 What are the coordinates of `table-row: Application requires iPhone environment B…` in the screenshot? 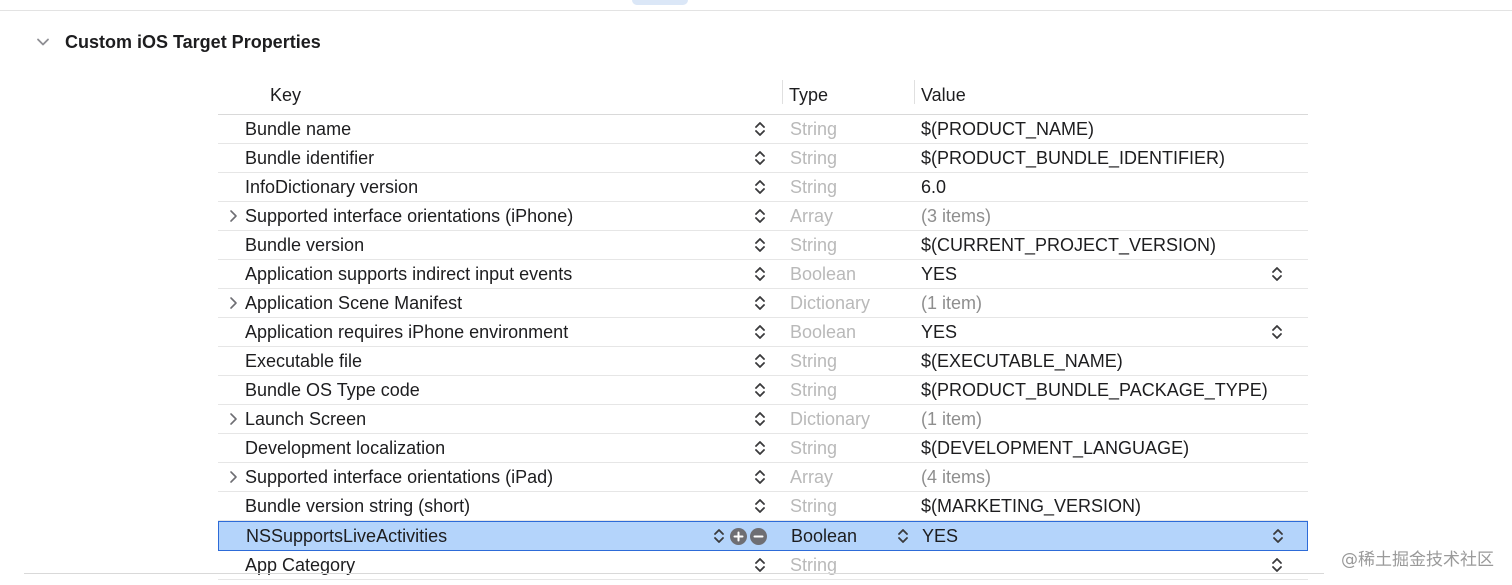 It's located at (763, 332).